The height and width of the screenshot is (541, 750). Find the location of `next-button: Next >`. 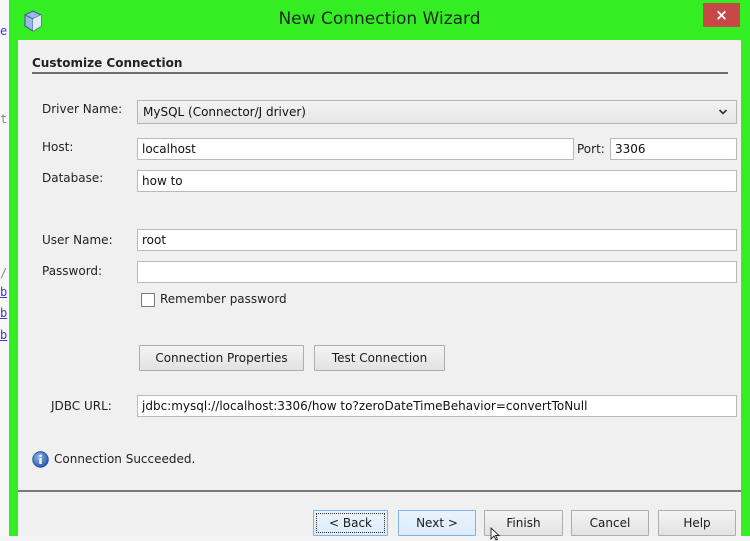

next-button: Next > is located at coordinates (437, 523).